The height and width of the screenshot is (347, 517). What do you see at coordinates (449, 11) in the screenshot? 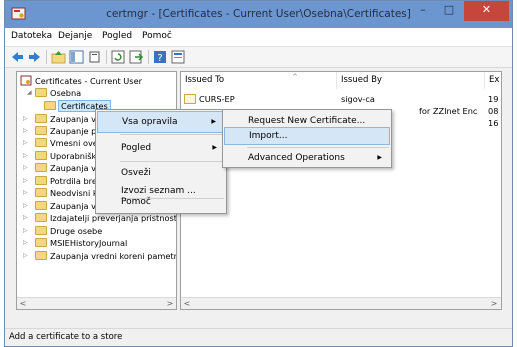
I see `maximize-button: □` at bounding box center [449, 11].